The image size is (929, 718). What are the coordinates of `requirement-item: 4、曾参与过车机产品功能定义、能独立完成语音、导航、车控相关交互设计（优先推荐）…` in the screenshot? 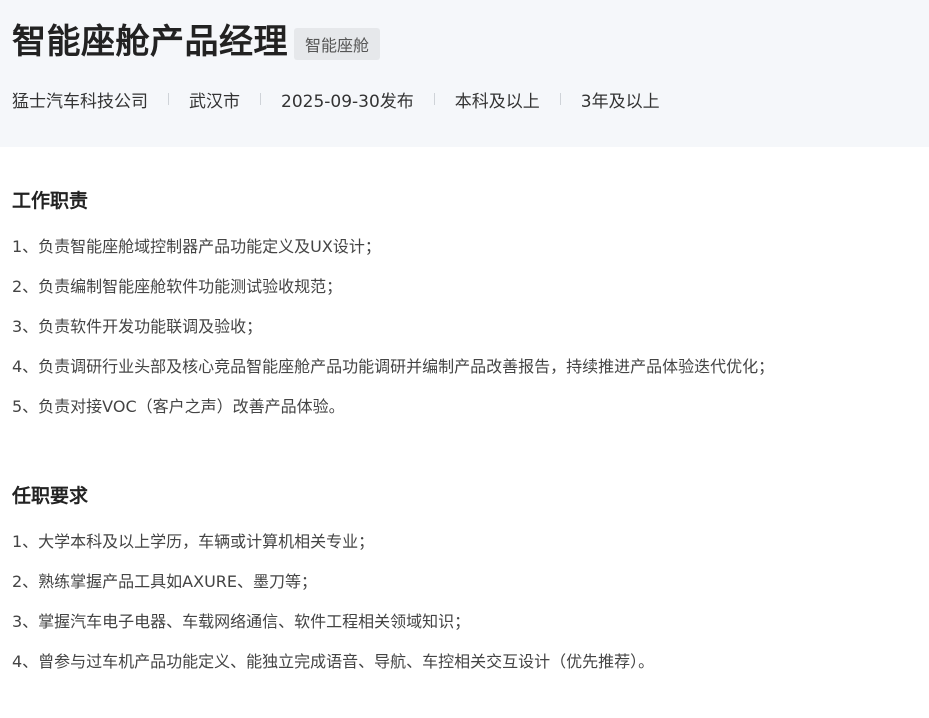 It's located at (333, 661).